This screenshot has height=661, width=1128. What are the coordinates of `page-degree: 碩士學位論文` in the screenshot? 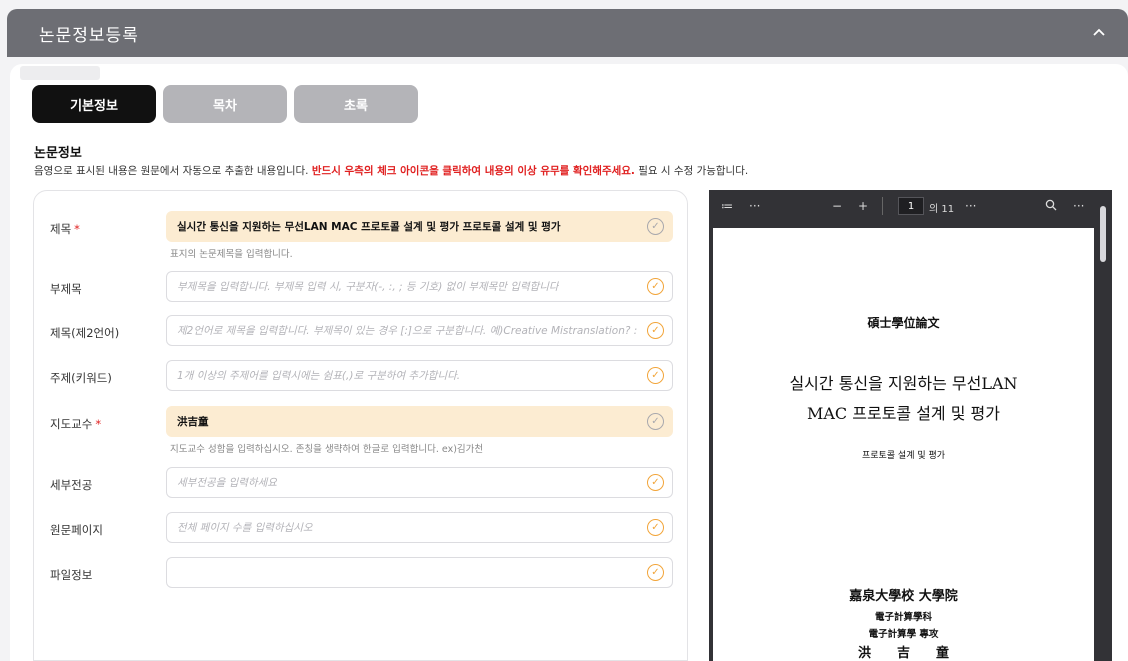 It's located at (903, 323).